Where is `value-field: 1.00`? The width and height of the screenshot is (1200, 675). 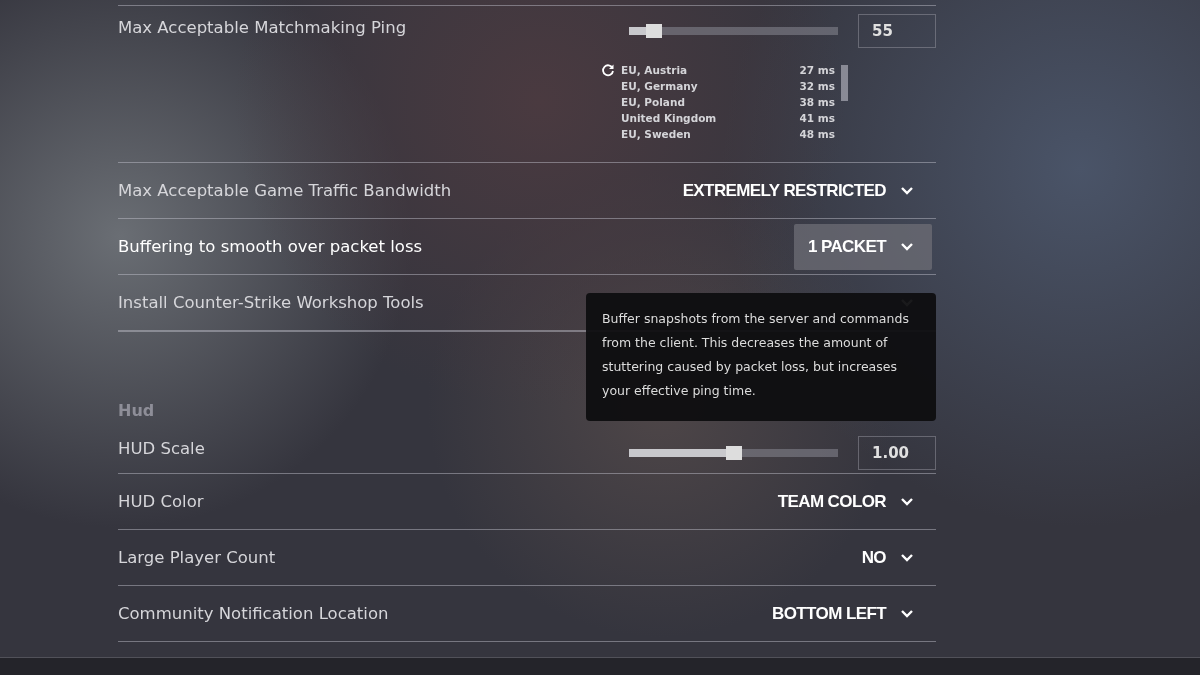 value-field: 1.00 is located at coordinates (897, 452).